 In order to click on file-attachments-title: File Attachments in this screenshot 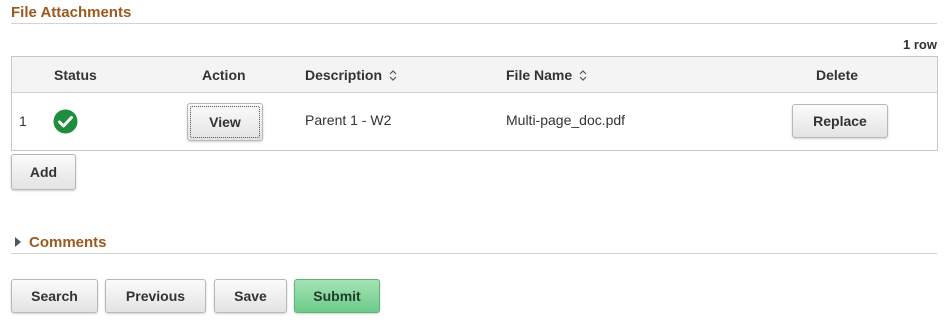, I will do `click(71, 12)`.